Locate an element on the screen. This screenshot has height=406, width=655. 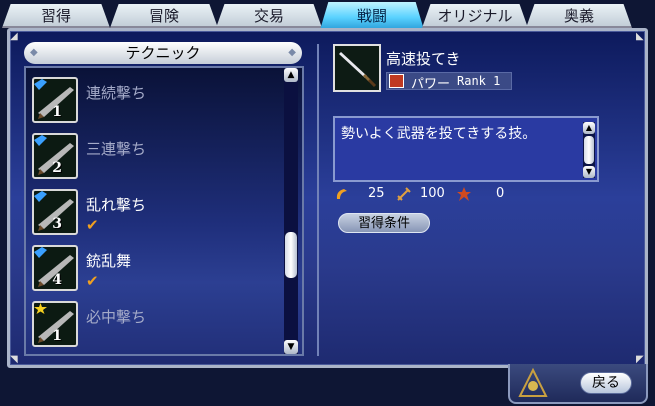
technique-list-header: ◆ テクニック ◆ is located at coordinates (163, 53).